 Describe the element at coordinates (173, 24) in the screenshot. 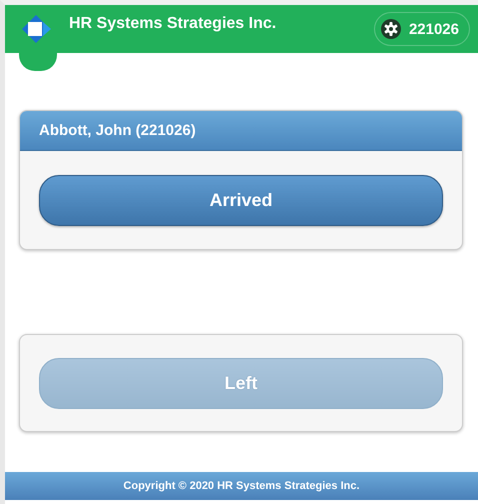

I see `app-title: HR Systems Strategies Inc.` at that location.